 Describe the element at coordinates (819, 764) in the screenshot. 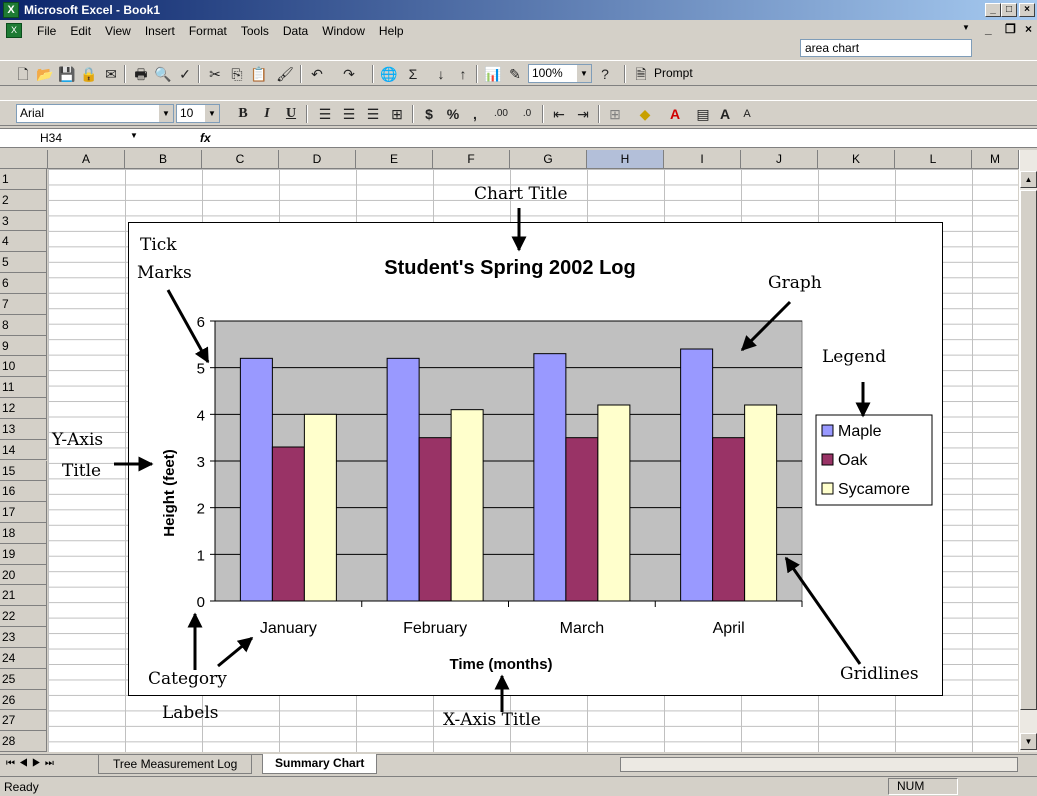

I see `horizontal-scrollbar` at that location.